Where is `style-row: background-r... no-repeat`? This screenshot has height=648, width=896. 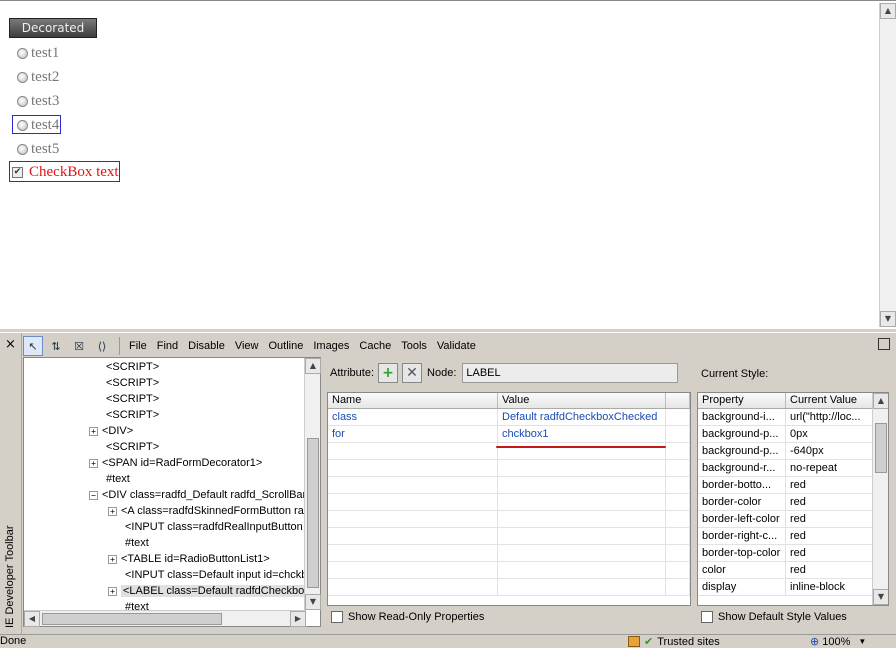
style-row: background-r... no-repeat is located at coordinates (793, 468).